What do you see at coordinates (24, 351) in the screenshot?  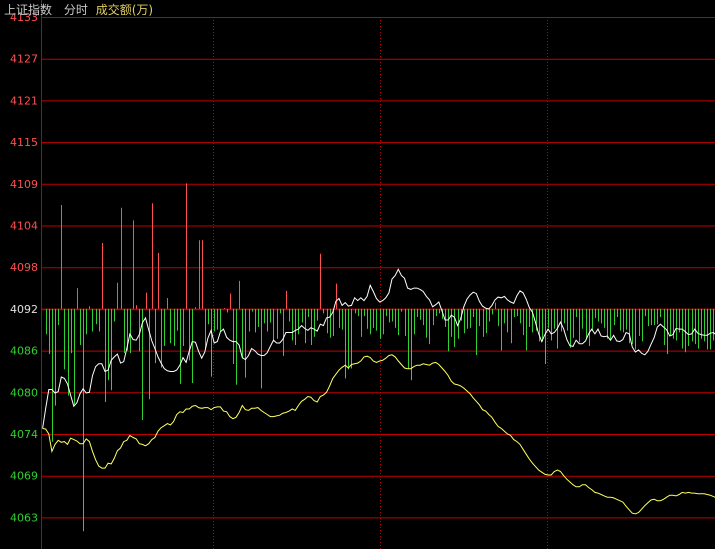 I see `y-tick-label: 4086` at bounding box center [24, 351].